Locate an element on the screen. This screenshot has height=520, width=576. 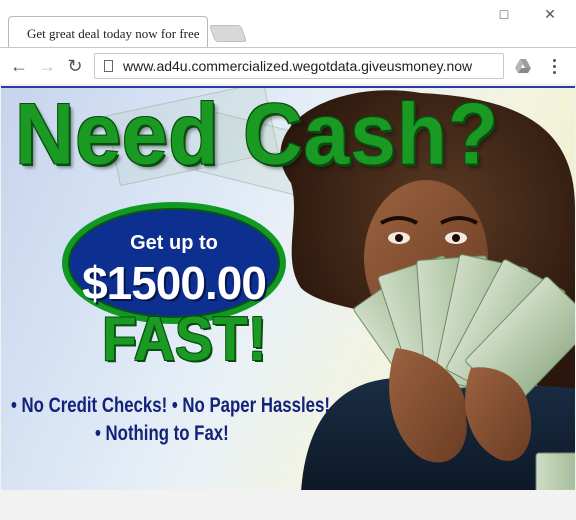
reload-icon: ↻ is located at coordinates (75, 66).